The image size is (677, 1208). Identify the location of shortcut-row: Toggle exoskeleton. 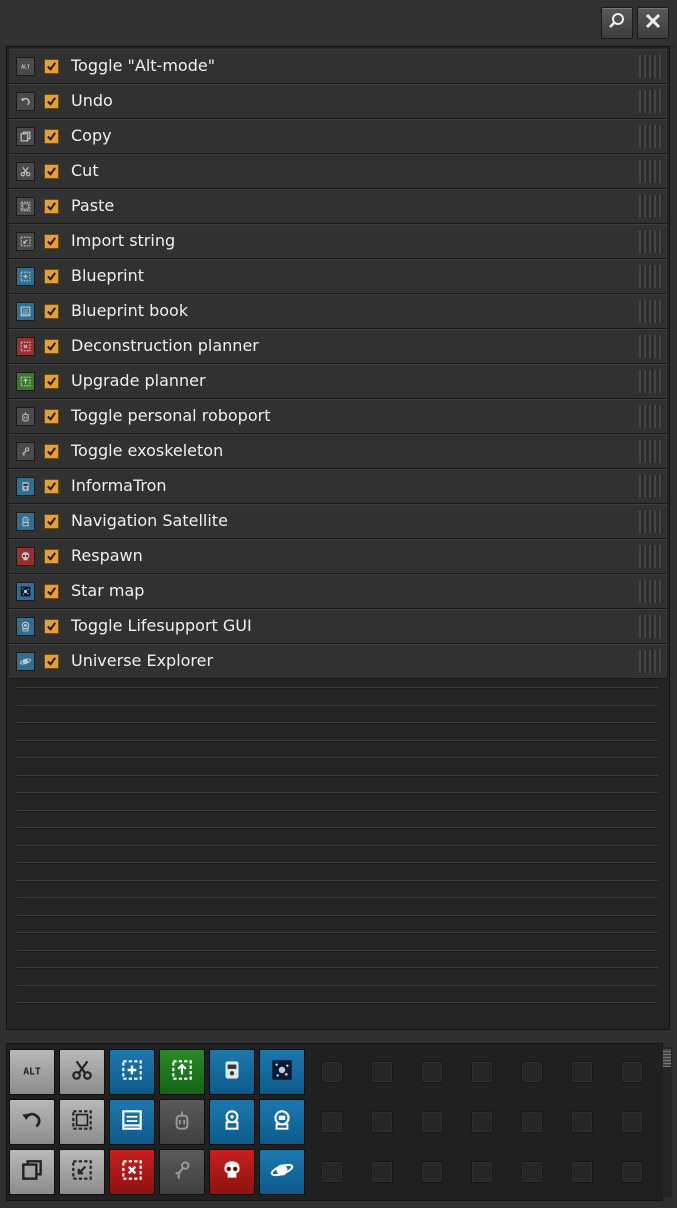
(338, 451).